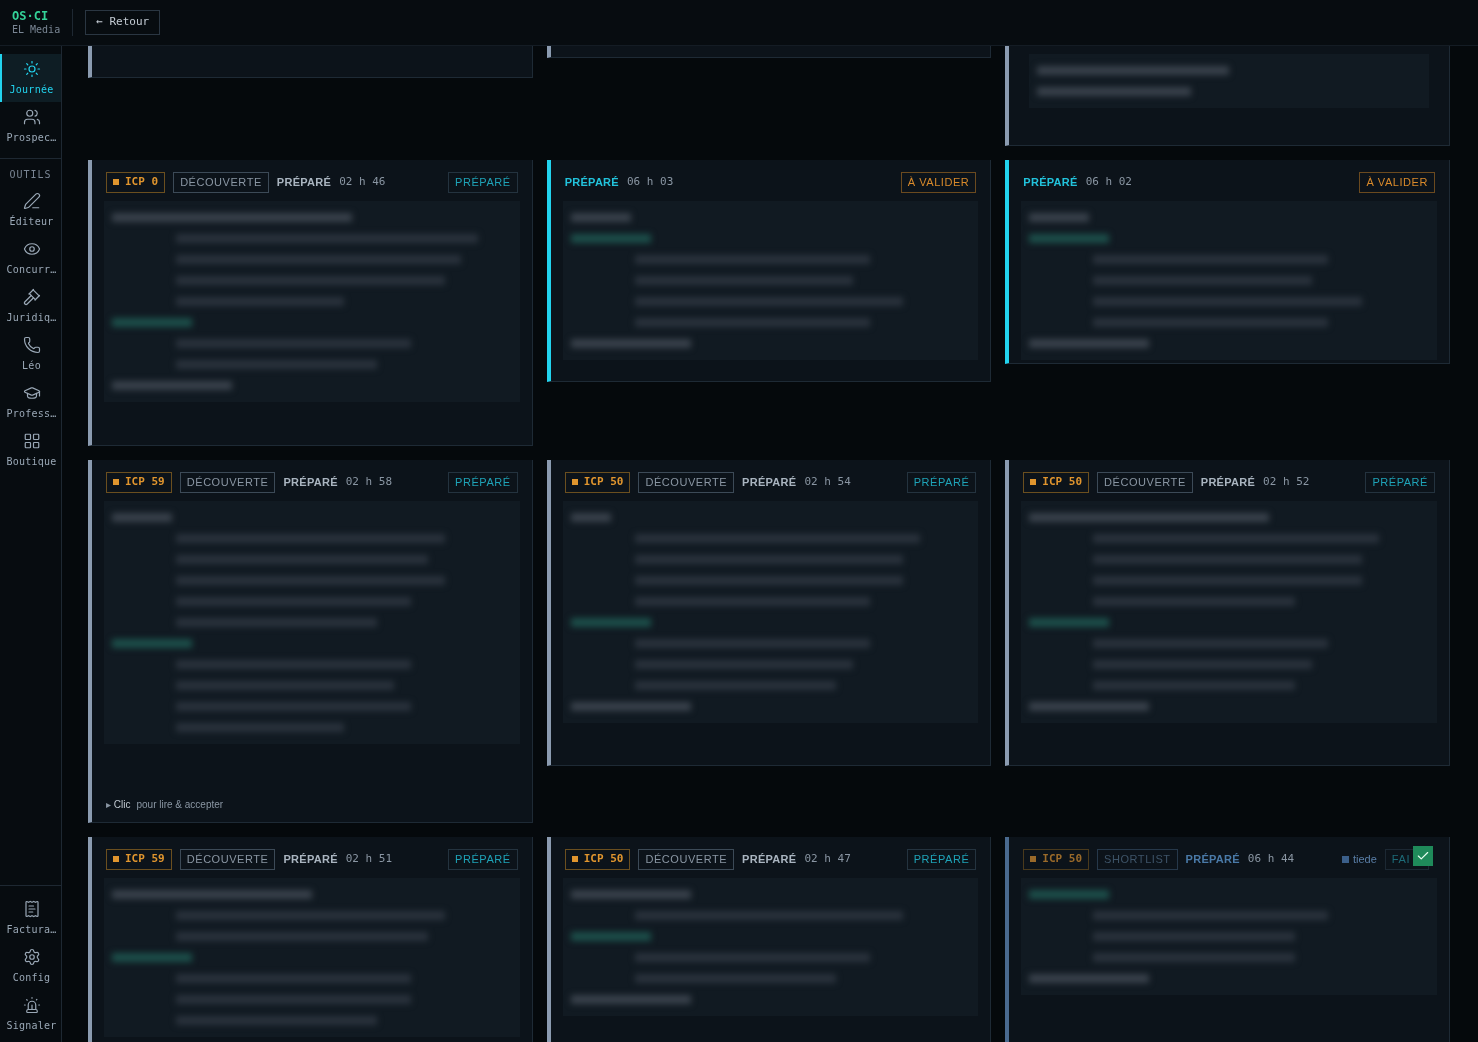 This screenshot has height=1042, width=1478. I want to click on pen-icon, so click(31, 200).